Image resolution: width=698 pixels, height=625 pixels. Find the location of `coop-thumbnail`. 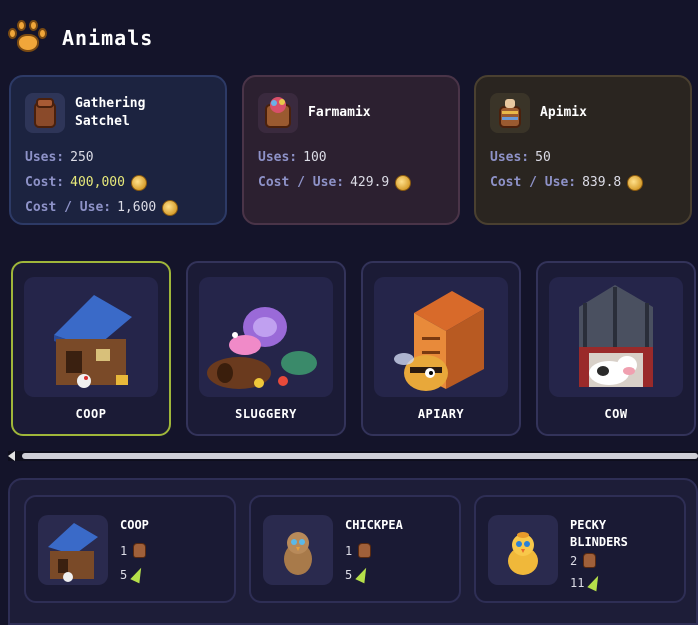

coop-thumbnail is located at coordinates (73, 550).